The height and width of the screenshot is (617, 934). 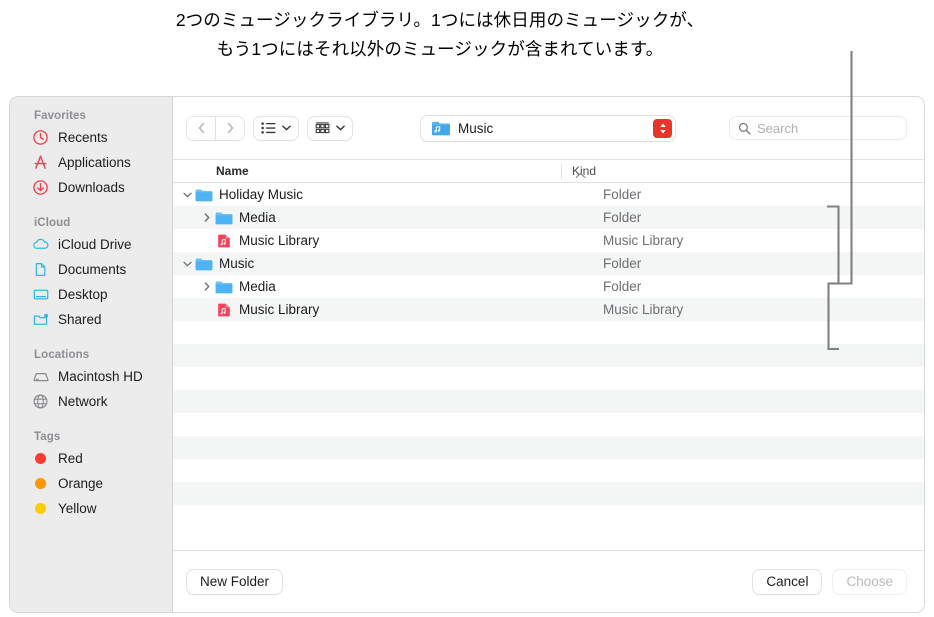 I want to click on file-name: Media, so click(x=257, y=217).